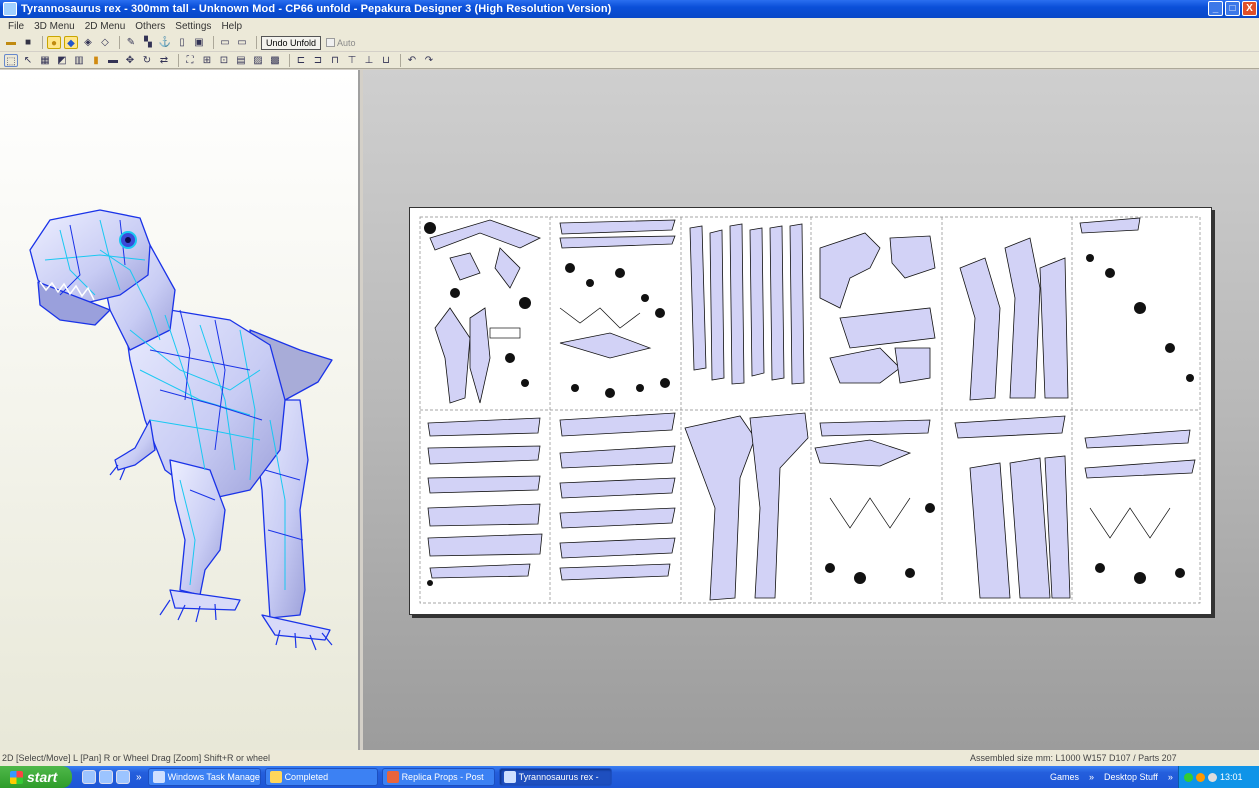 This screenshot has height=788, width=1259. I want to click on pen-icon: ✎, so click(131, 42).